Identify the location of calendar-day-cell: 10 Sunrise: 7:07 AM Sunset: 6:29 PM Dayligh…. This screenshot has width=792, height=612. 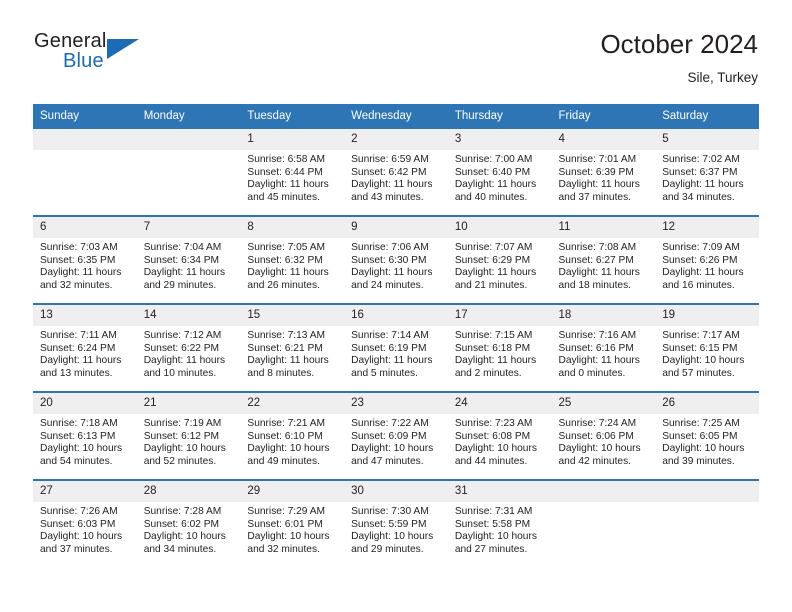
(499, 259).